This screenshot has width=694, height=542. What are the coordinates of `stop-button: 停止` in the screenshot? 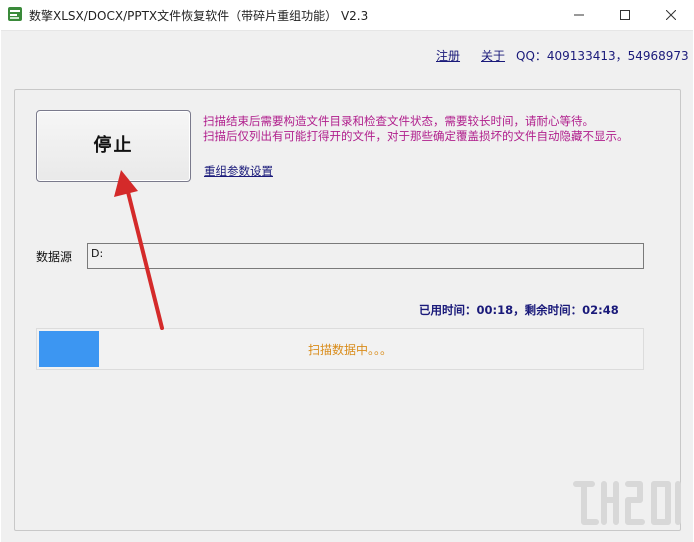 It's located at (113, 146).